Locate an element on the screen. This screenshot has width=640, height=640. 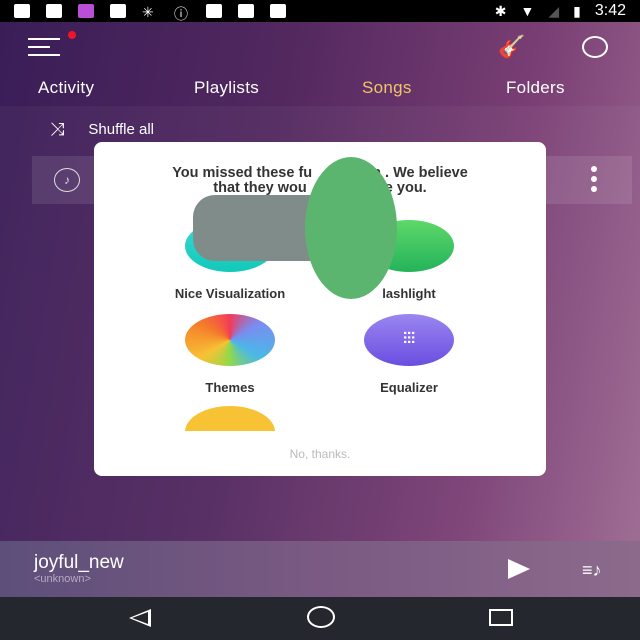
feature-icon-partial is located at coordinates (230, 418).